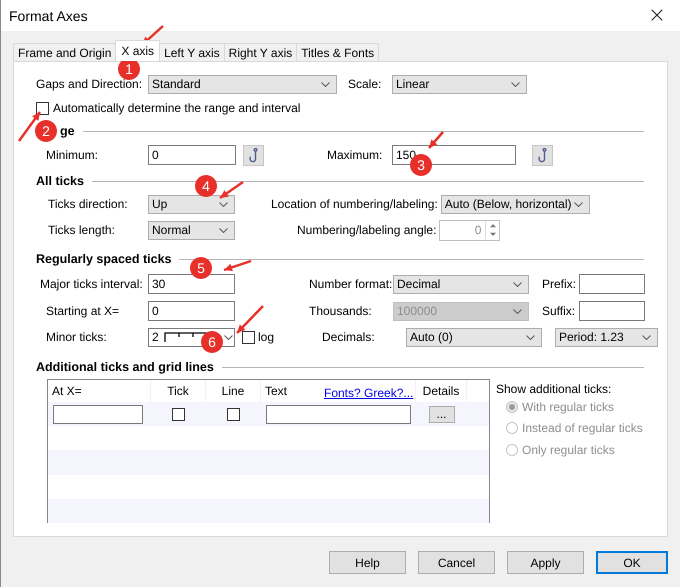 The image size is (680, 587). What do you see at coordinates (191, 311) in the screenshot?
I see `starting-field: 0` at bounding box center [191, 311].